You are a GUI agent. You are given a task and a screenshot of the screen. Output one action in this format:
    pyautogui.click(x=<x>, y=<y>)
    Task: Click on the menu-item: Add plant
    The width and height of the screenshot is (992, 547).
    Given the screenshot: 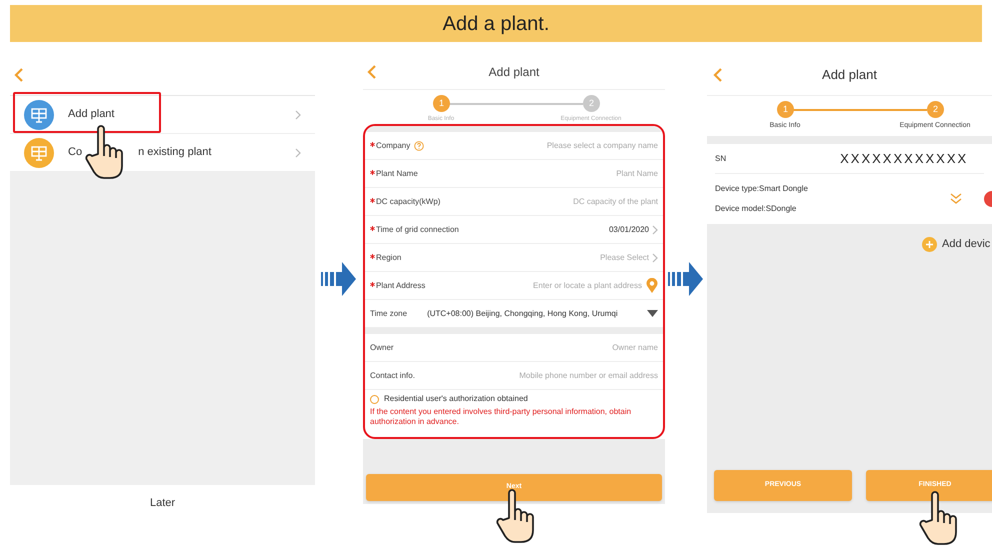 What is the action you would take?
    pyautogui.click(x=162, y=115)
    